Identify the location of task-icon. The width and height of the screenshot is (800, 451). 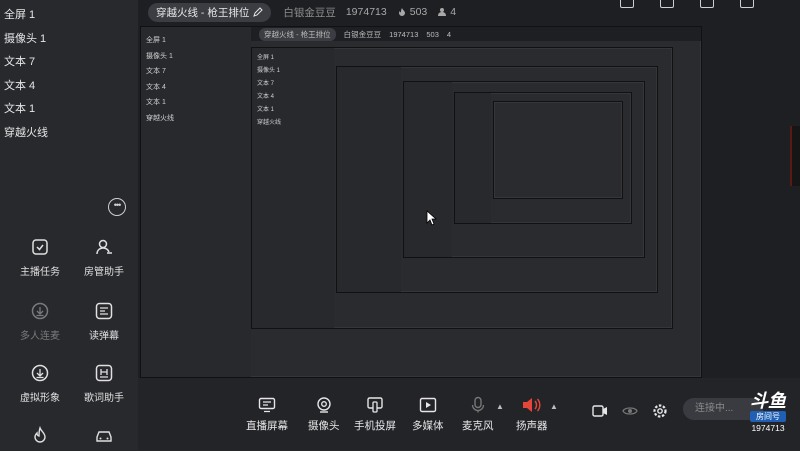
(40, 247).